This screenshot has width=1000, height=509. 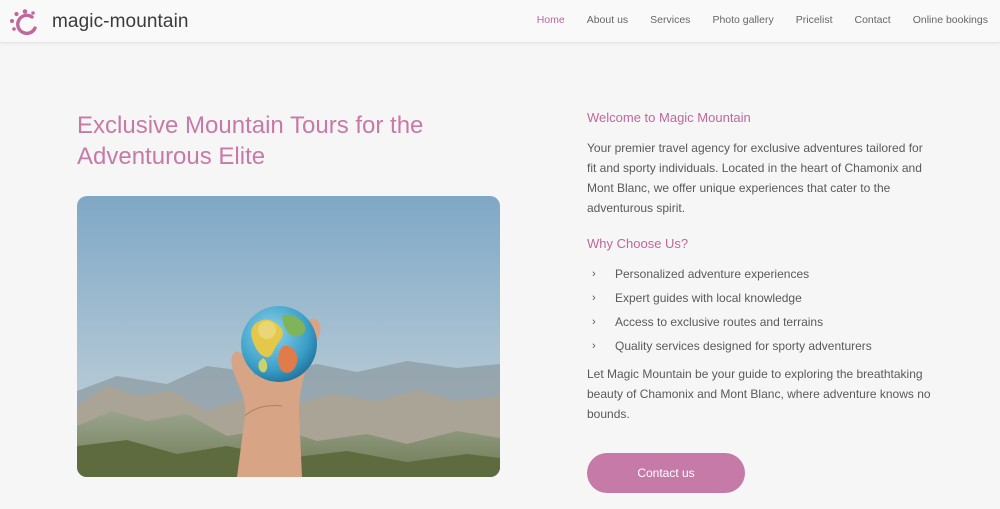 I want to click on nav-contact: Contact, so click(x=873, y=20).